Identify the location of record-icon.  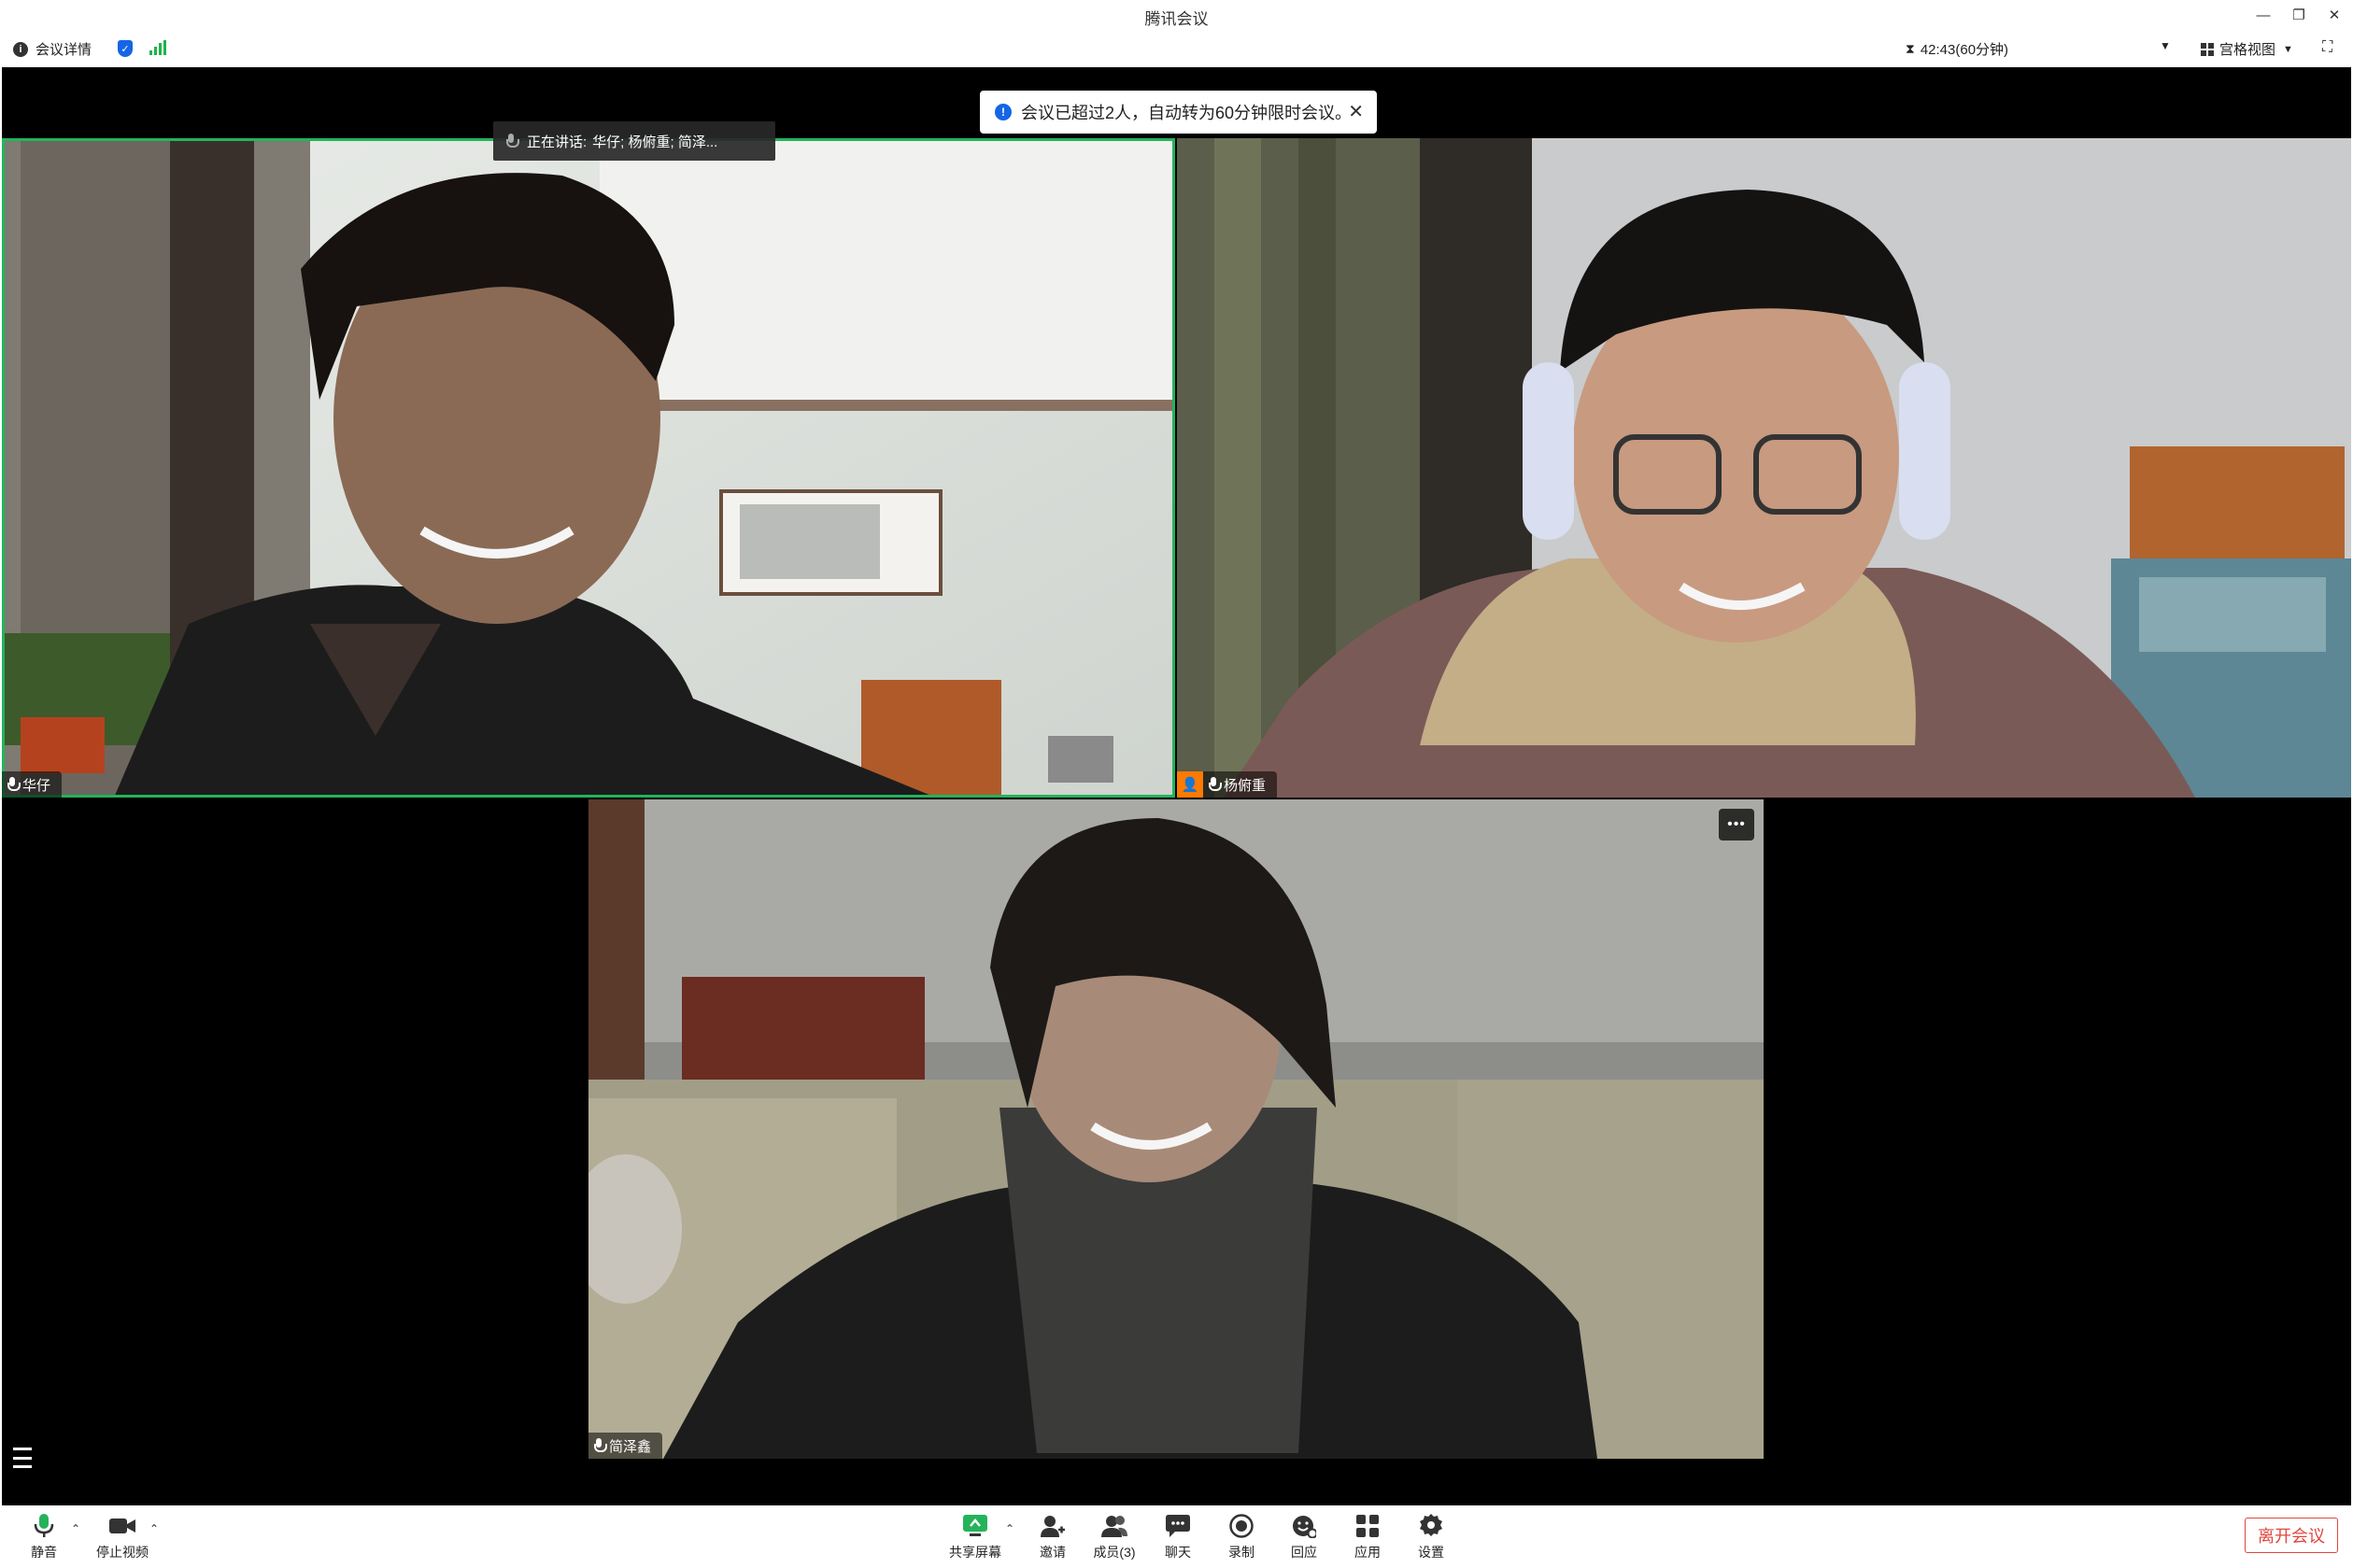
(1241, 1526).